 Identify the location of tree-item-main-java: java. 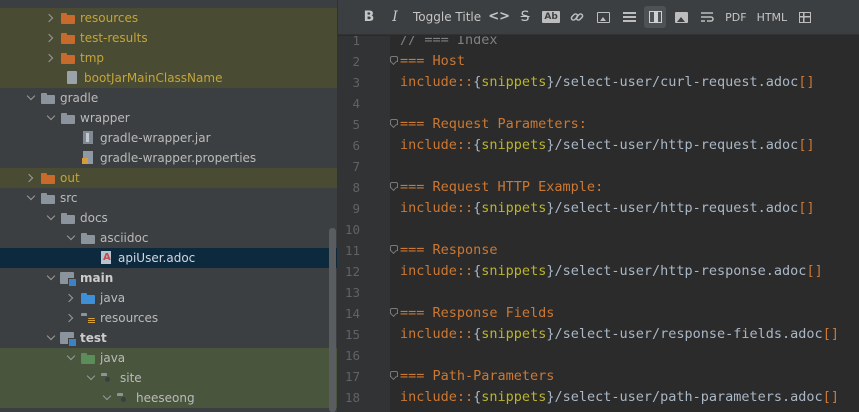
(168, 298).